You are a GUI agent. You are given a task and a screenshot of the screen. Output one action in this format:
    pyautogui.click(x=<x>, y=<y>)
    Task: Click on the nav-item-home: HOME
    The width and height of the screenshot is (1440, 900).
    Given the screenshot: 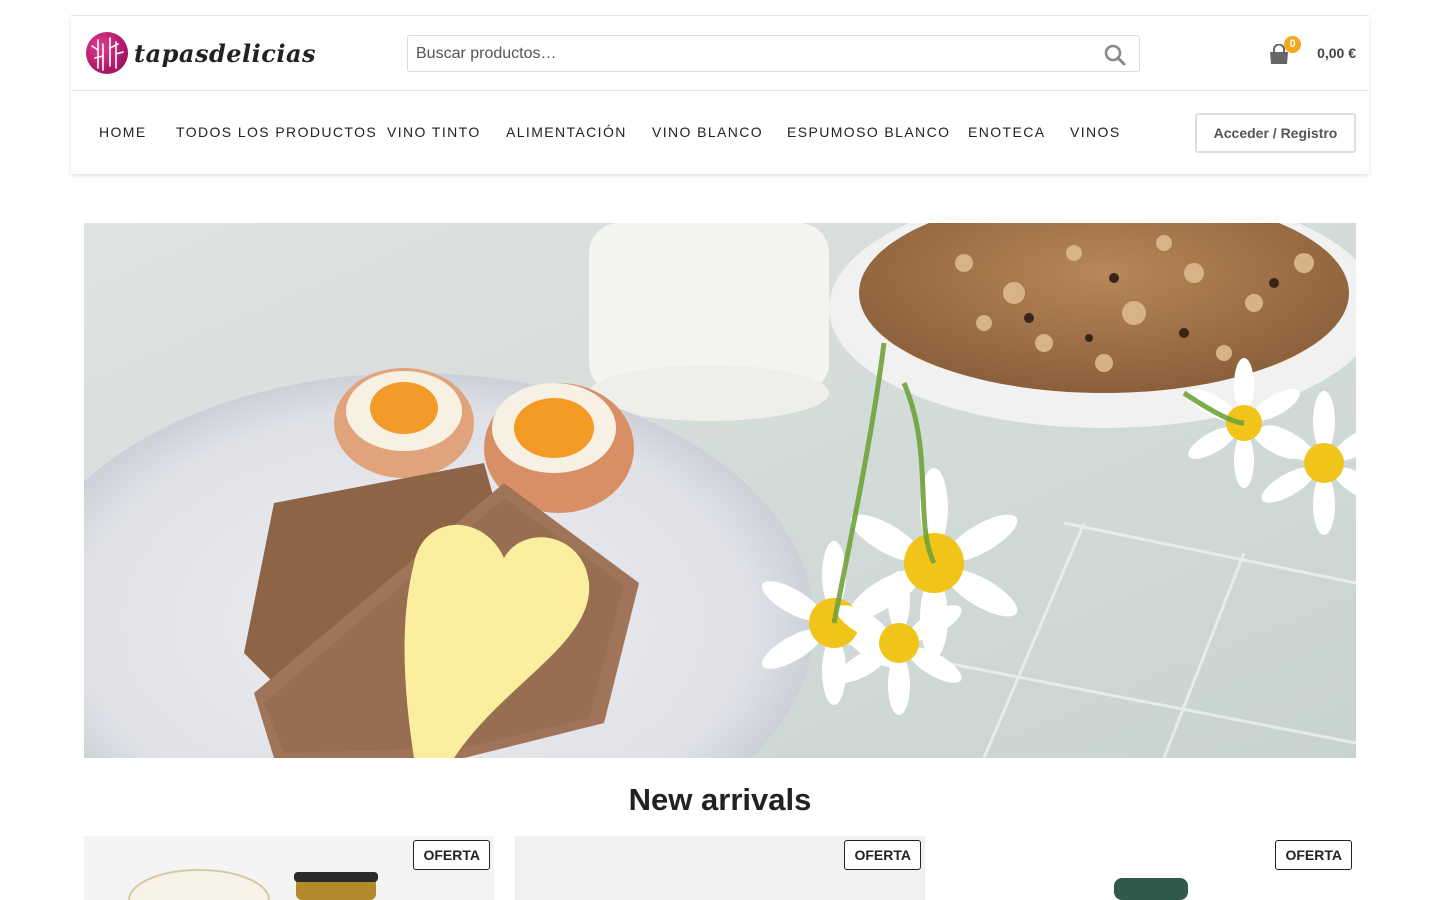 What is the action you would take?
    pyautogui.click(x=123, y=132)
    